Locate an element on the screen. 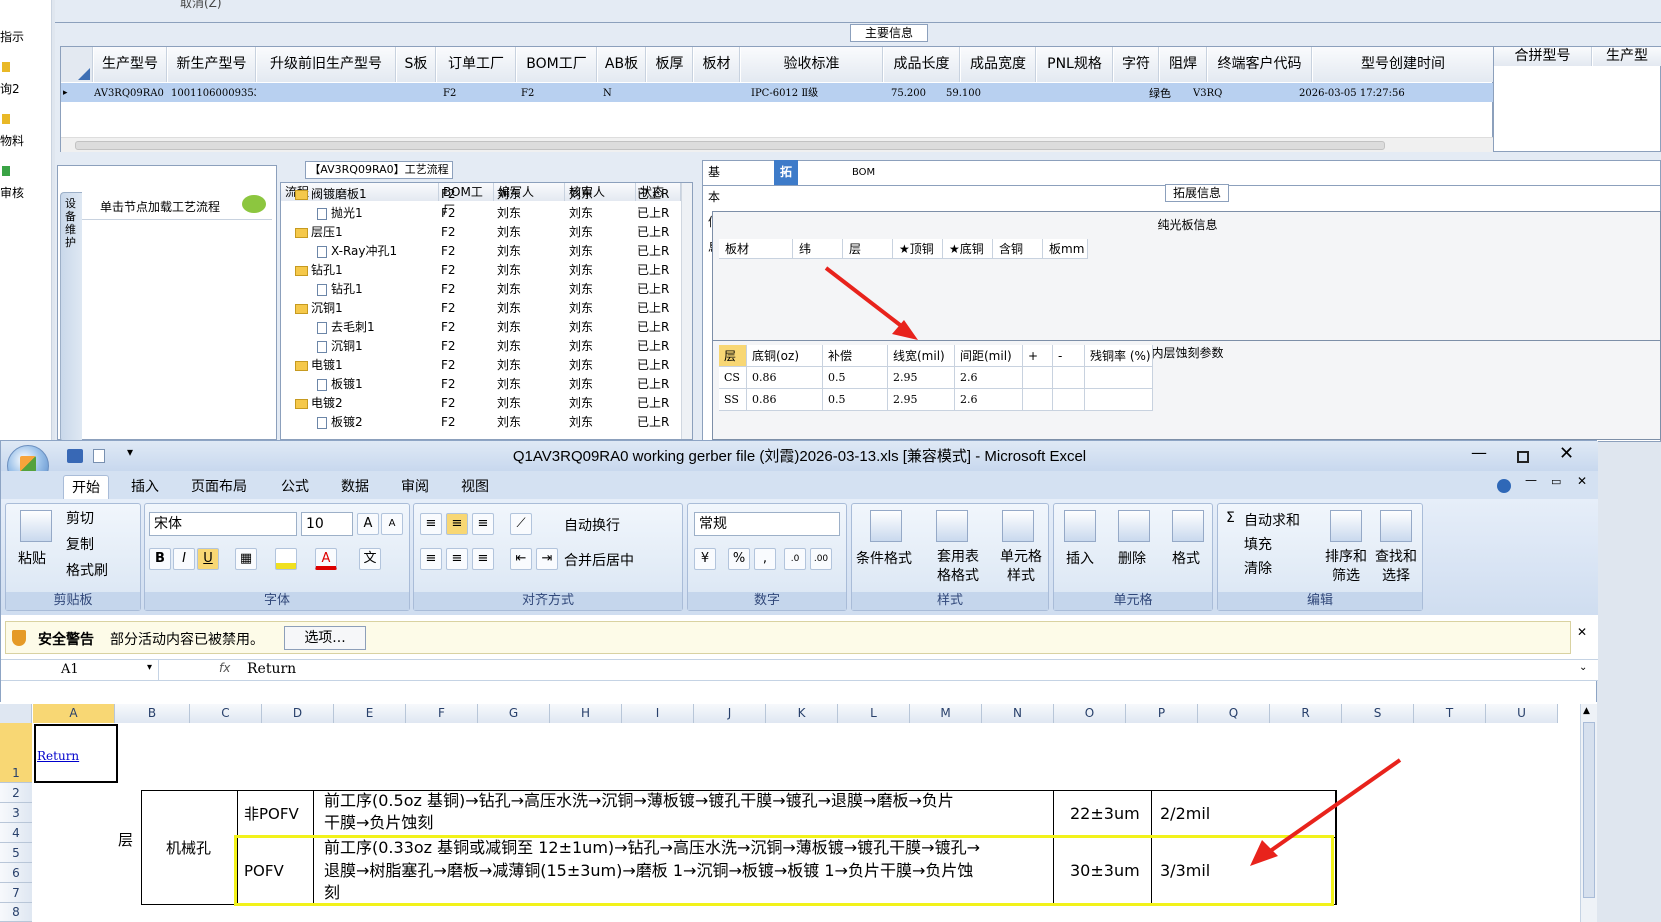 The width and height of the screenshot is (1661, 922). left-nav-item: 询2 is located at coordinates (10, 88).